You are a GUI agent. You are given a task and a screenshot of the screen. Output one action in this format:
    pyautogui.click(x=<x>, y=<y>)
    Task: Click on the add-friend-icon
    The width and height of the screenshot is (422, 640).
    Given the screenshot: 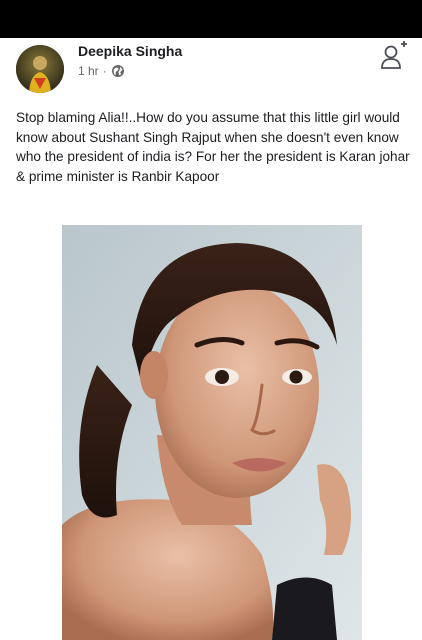 What is the action you would take?
    pyautogui.click(x=394, y=54)
    